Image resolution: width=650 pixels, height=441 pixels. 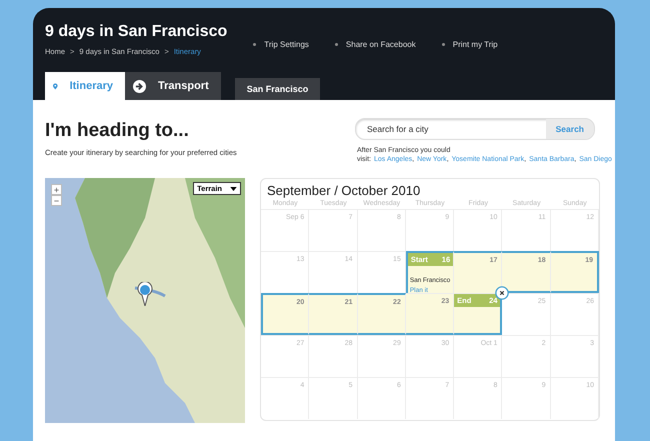 What do you see at coordinates (570, 129) in the screenshot?
I see `search-button: Search` at bounding box center [570, 129].